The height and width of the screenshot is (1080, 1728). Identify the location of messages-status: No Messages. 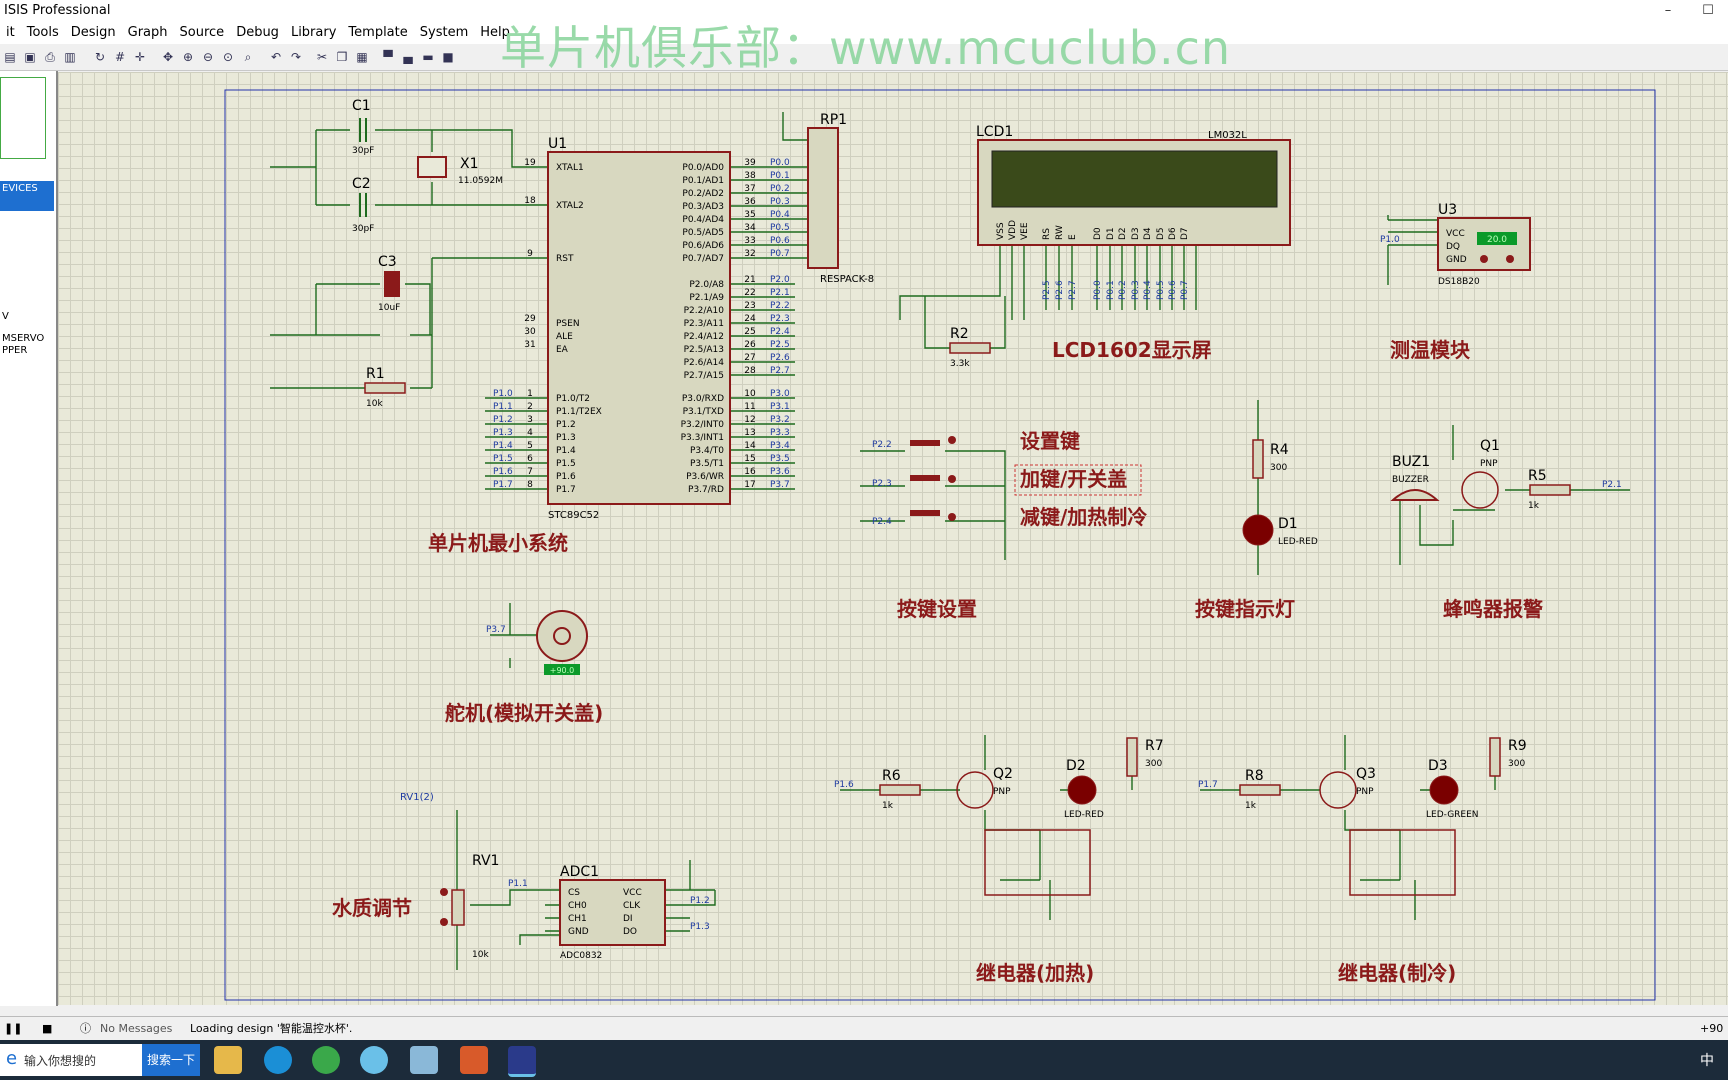
(136, 1029).